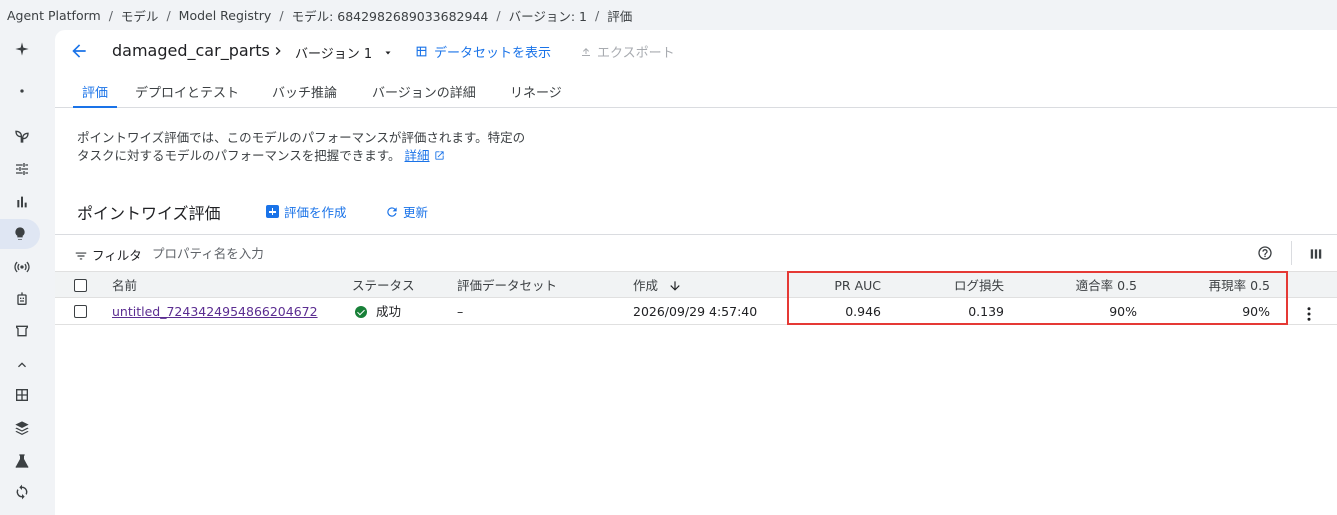 This screenshot has height=515, width=1337. Describe the element at coordinates (22, 492) in the screenshot. I see `sync-icon` at that location.